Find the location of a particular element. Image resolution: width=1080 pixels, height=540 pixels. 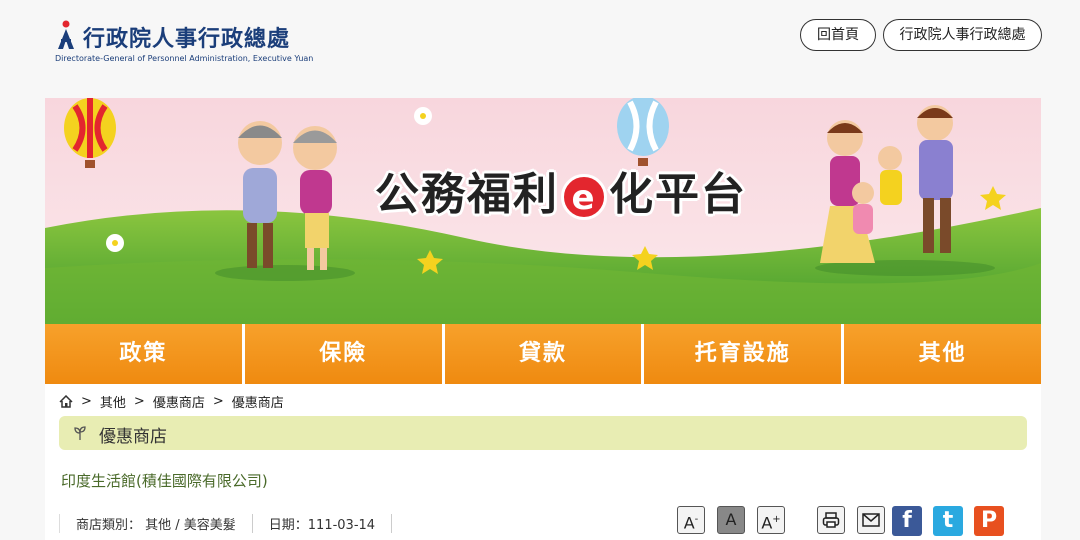

nav-item-childcare: 托育設施 is located at coordinates (744, 354).